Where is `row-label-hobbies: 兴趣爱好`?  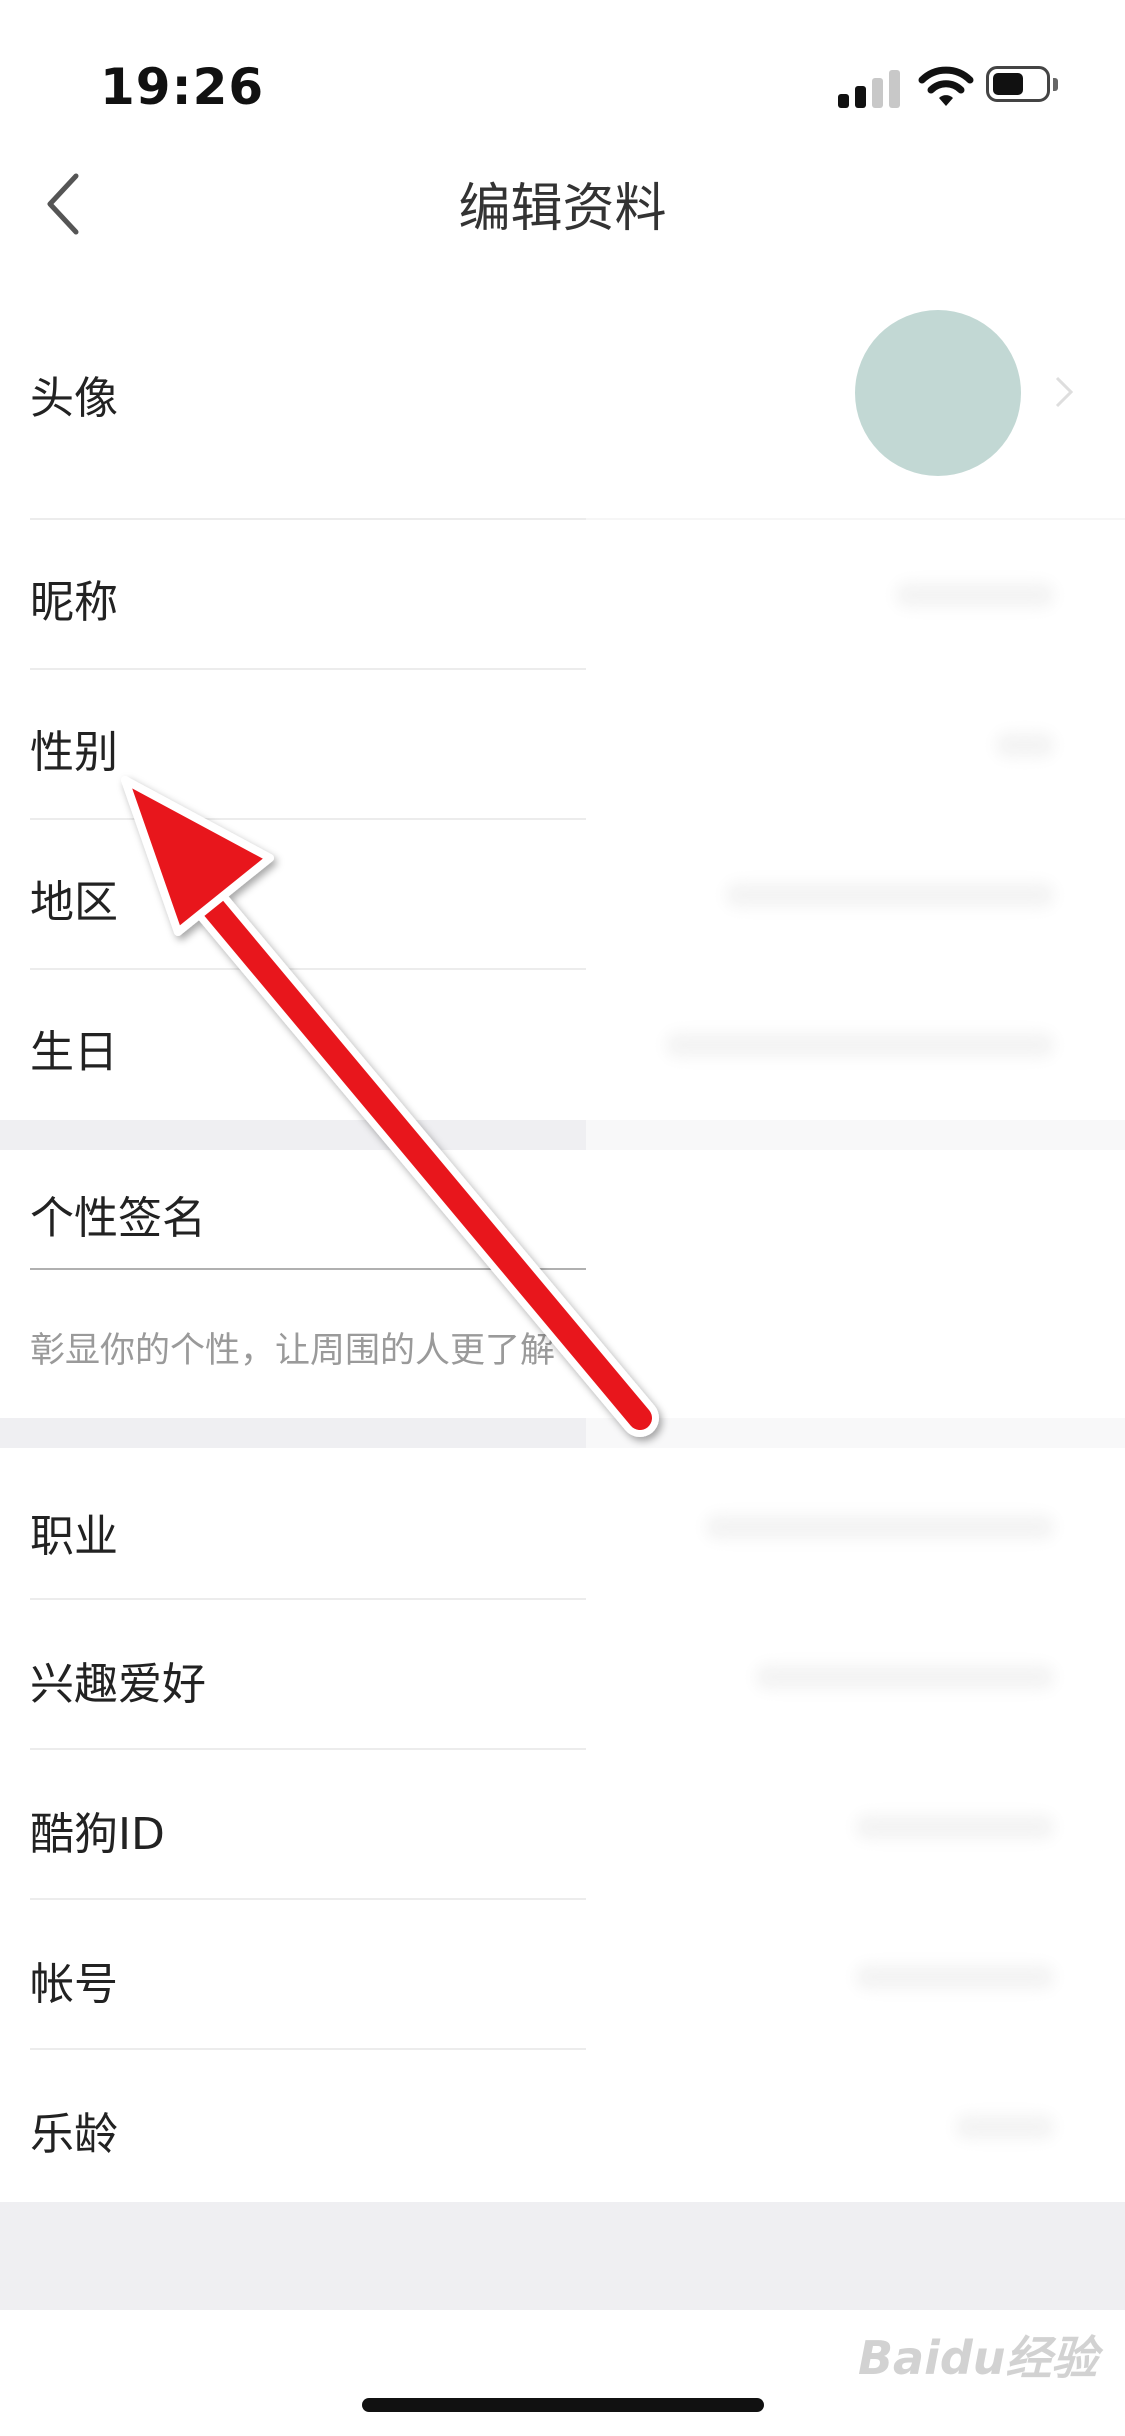 row-label-hobbies: 兴趣爱好 is located at coordinates (118, 1684).